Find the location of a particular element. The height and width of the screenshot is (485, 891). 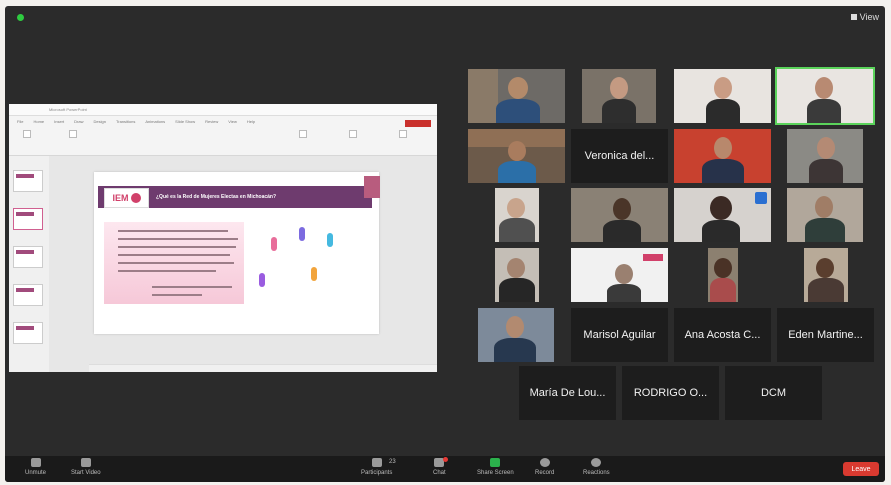

participant-tile: Marisol Aguilar is located at coordinates (619, 335).